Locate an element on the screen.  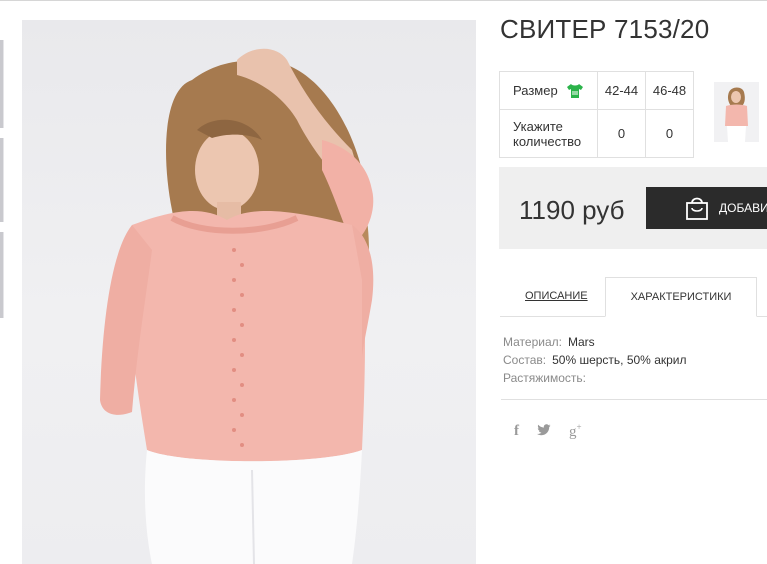
add-to-cart-button: ДОБАВИТ is located at coordinates (706, 208).